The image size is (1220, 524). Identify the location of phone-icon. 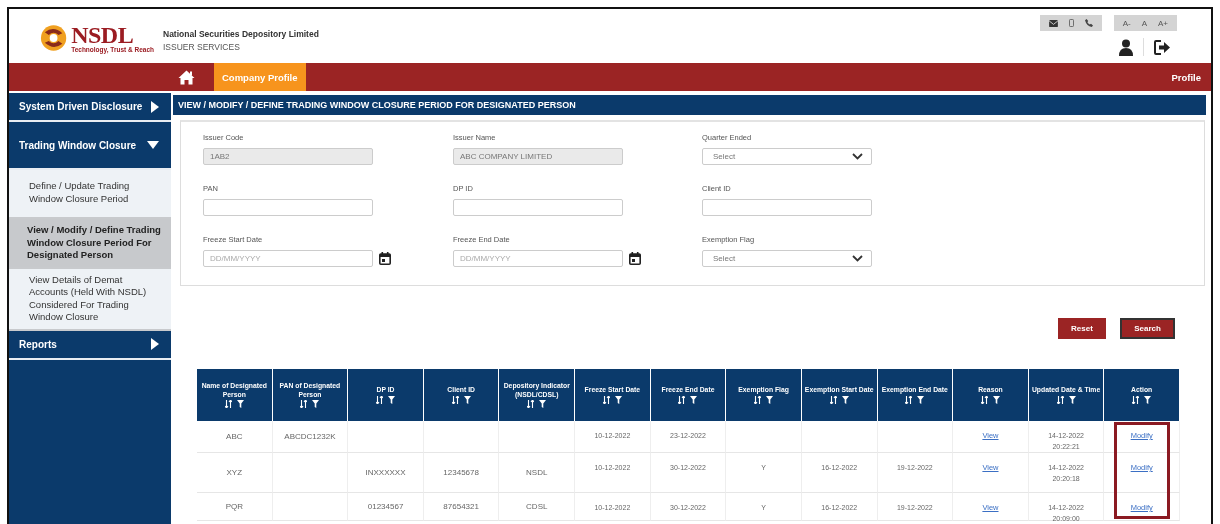
(1088, 23).